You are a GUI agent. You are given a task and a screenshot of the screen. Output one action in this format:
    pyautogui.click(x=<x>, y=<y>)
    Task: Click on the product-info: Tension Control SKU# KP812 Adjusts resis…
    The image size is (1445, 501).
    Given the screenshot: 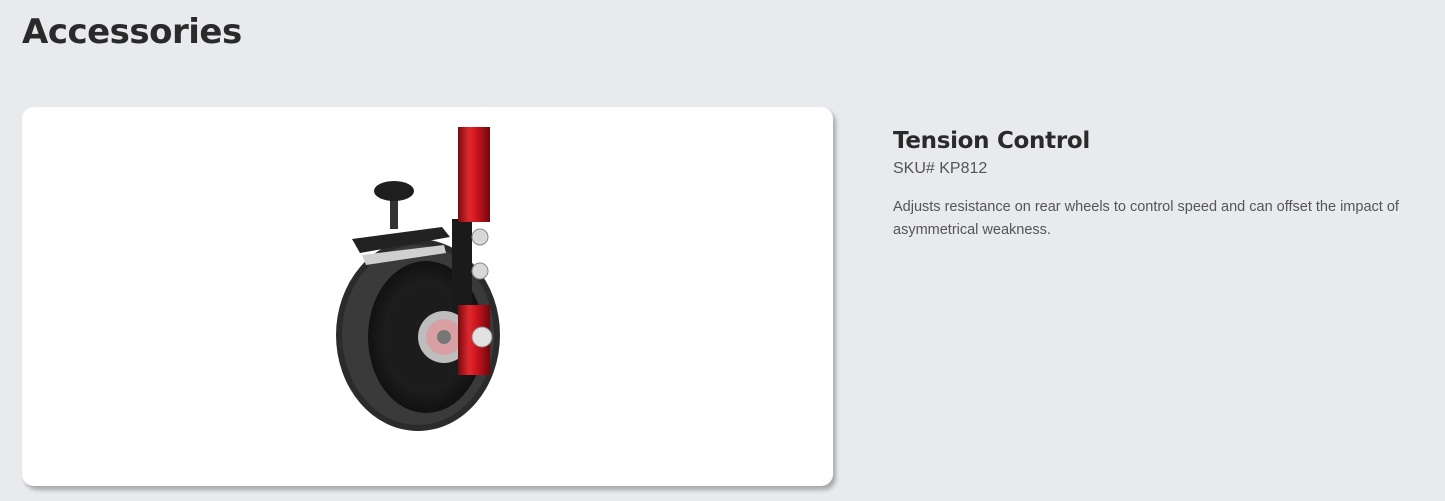 What is the action you would take?
    pyautogui.click(x=1163, y=185)
    